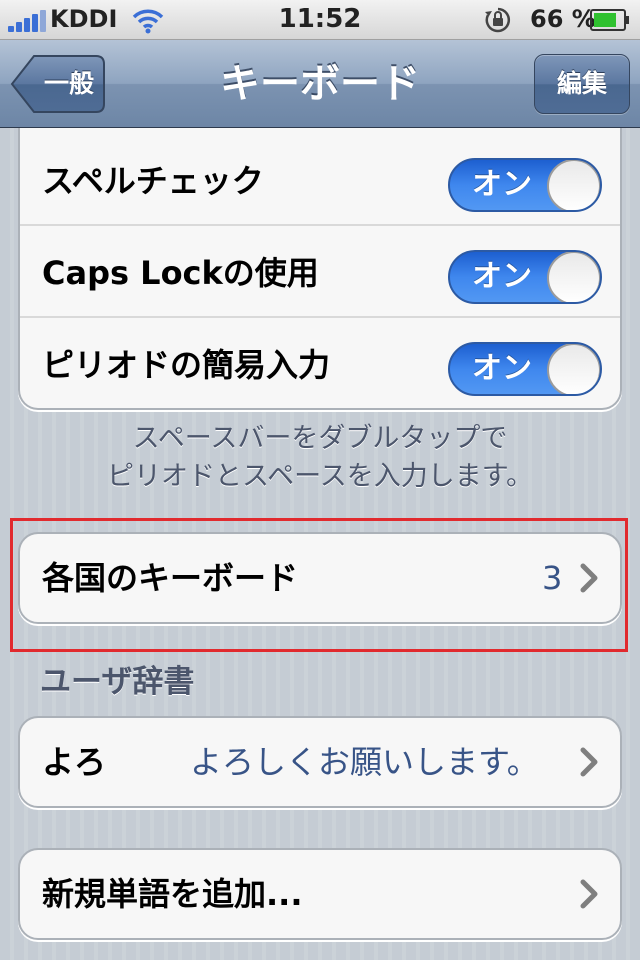  I want to click on period-shortcut-description: スペースバーをダブルタップで ピリオドとスペースを入力します。, so click(320, 458).